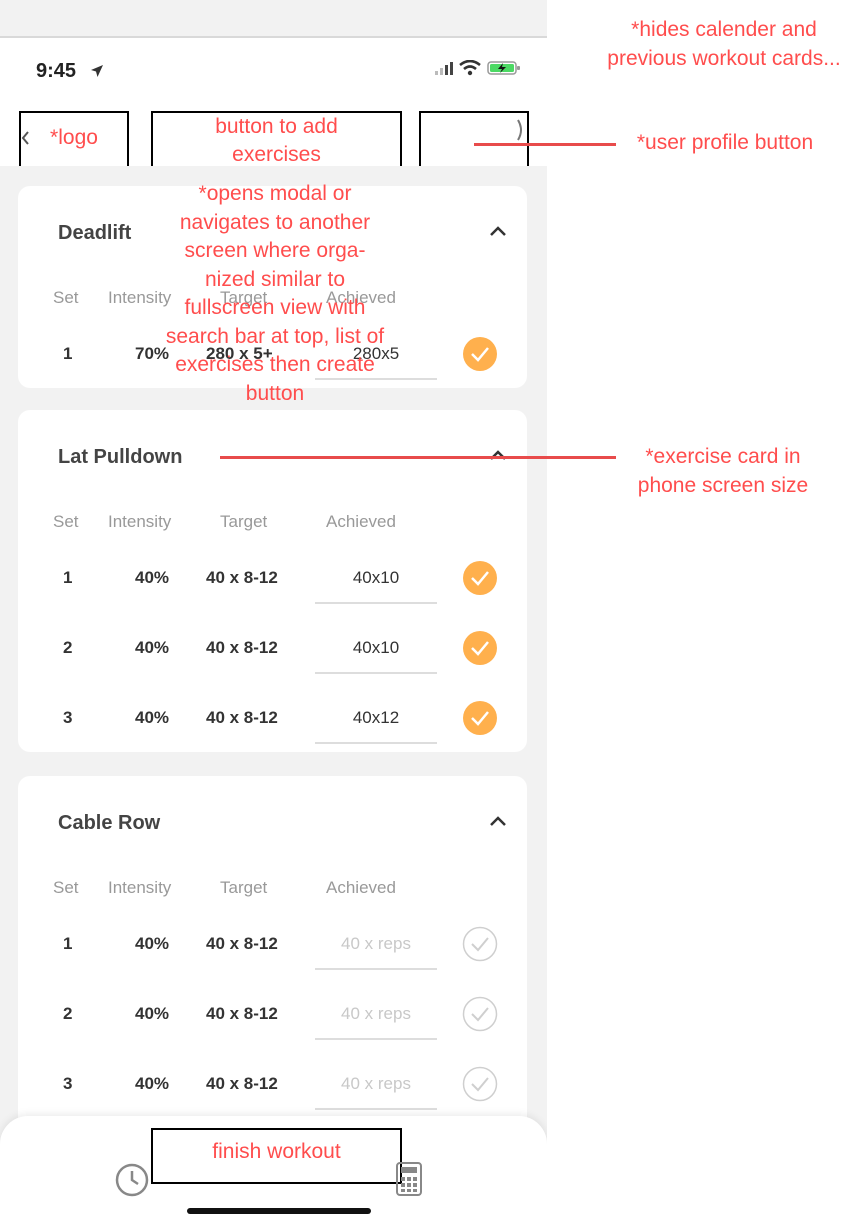 This screenshot has width=850, height=1222. What do you see at coordinates (132, 1180) in the screenshot?
I see `clock-icon` at bounding box center [132, 1180].